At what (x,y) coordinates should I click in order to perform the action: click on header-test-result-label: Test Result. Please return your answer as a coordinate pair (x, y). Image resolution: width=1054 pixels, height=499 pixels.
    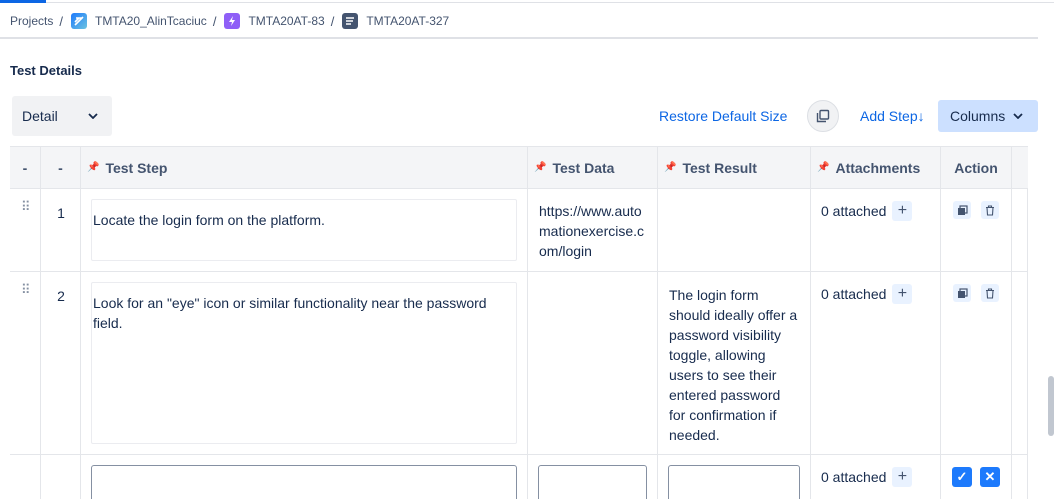
    Looking at the image, I should click on (719, 167).